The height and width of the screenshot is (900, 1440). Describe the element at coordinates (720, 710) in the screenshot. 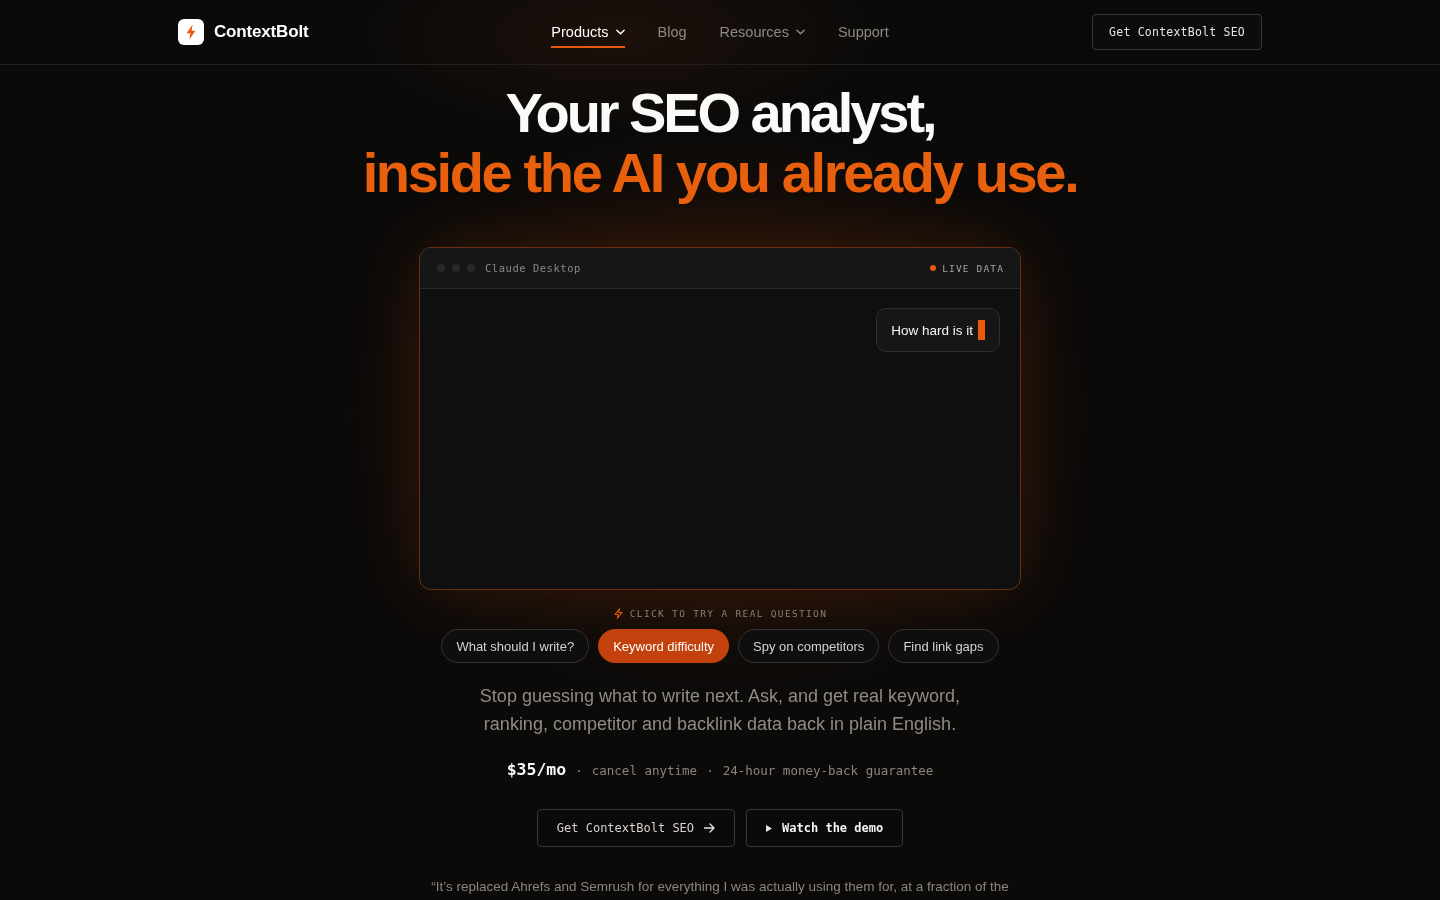

I see `hero-description: Stop guessing what to write next. Ask, and get real keyword, ranking, competitor and backlink data back in plain English.` at that location.